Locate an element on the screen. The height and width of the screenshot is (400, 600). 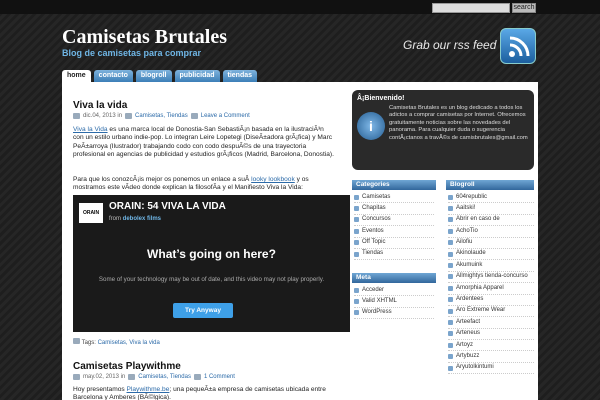
folder-icon is located at coordinates (132, 377).